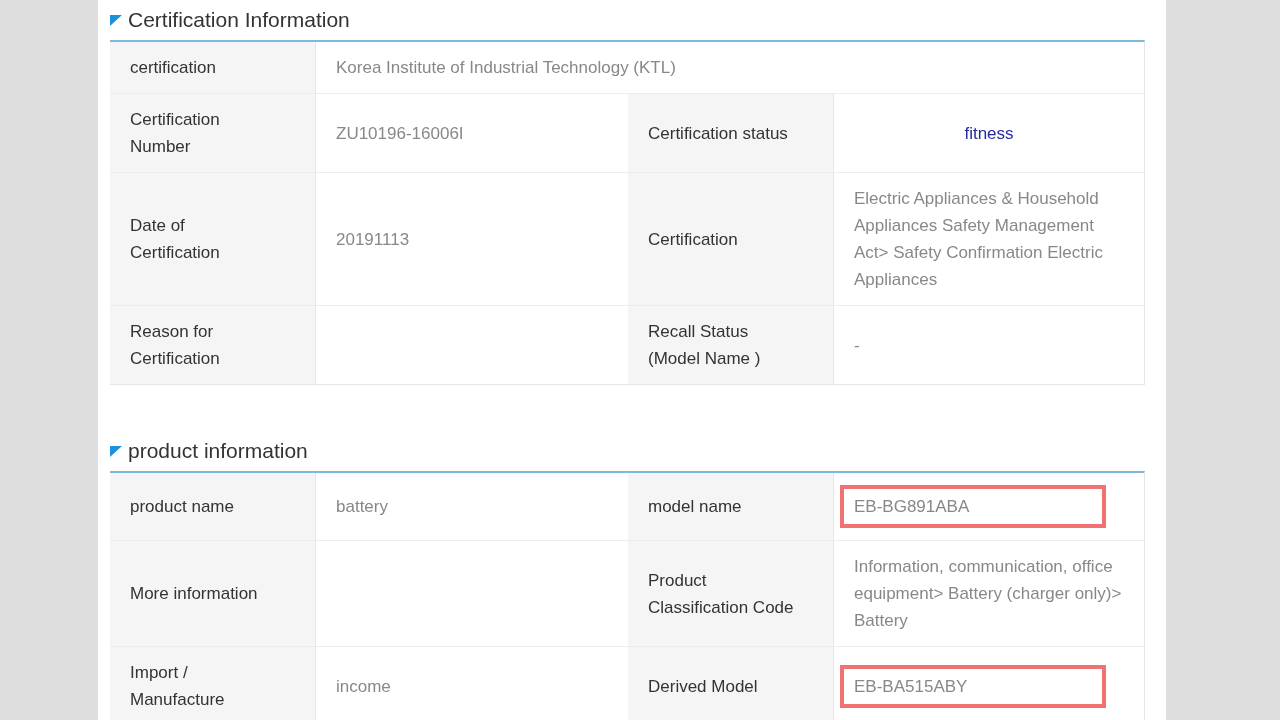 Image resolution: width=1280 pixels, height=720 pixels. I want to click on field-value: Information, communication, office equipment> Battery (charger only)> Battery, so click(988, 594).